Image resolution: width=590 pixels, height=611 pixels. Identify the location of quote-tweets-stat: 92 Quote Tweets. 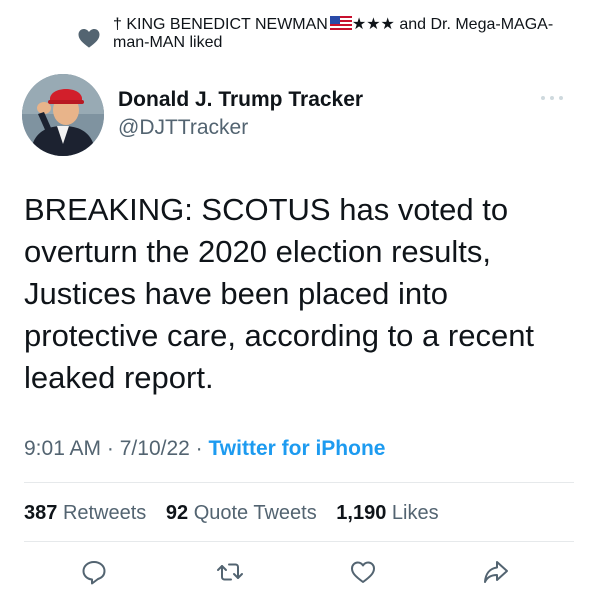
(241, 513).